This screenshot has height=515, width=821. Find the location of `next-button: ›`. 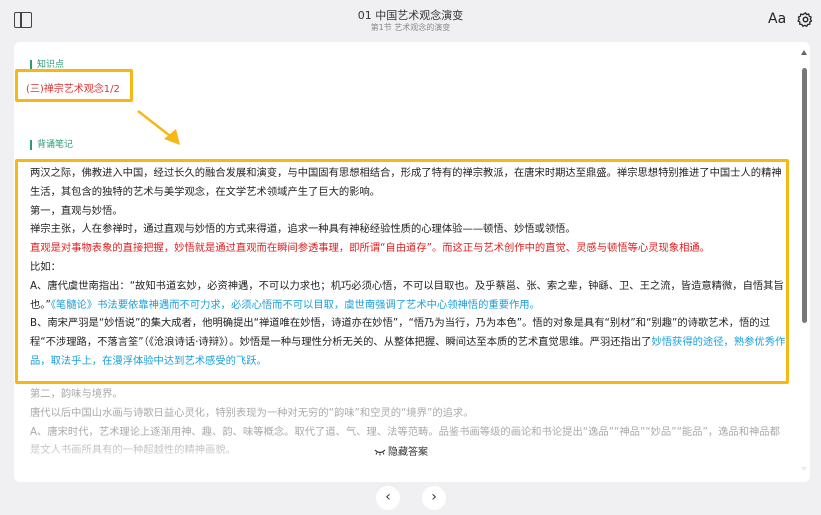

next-button: › is located at coordinates (434, 498).